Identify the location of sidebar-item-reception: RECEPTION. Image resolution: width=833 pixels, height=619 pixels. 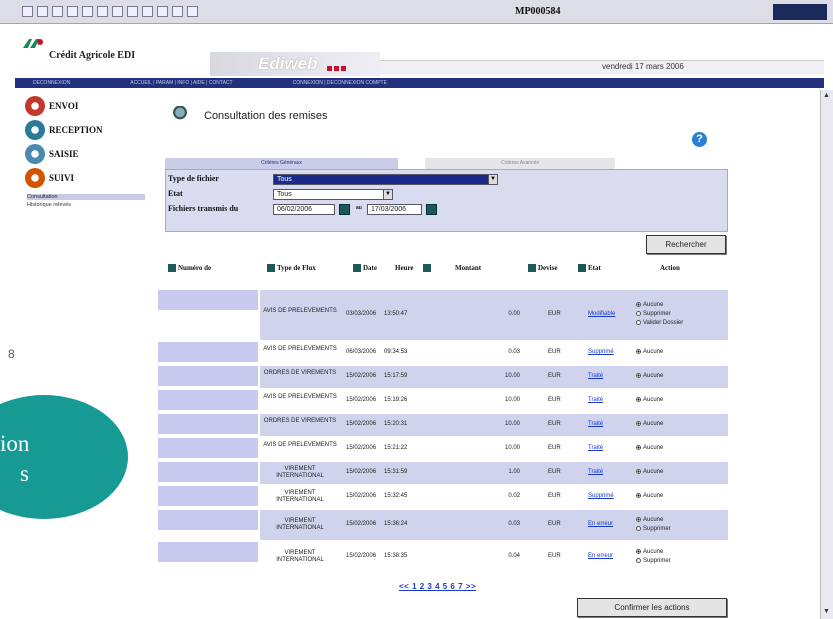
(64, 130).